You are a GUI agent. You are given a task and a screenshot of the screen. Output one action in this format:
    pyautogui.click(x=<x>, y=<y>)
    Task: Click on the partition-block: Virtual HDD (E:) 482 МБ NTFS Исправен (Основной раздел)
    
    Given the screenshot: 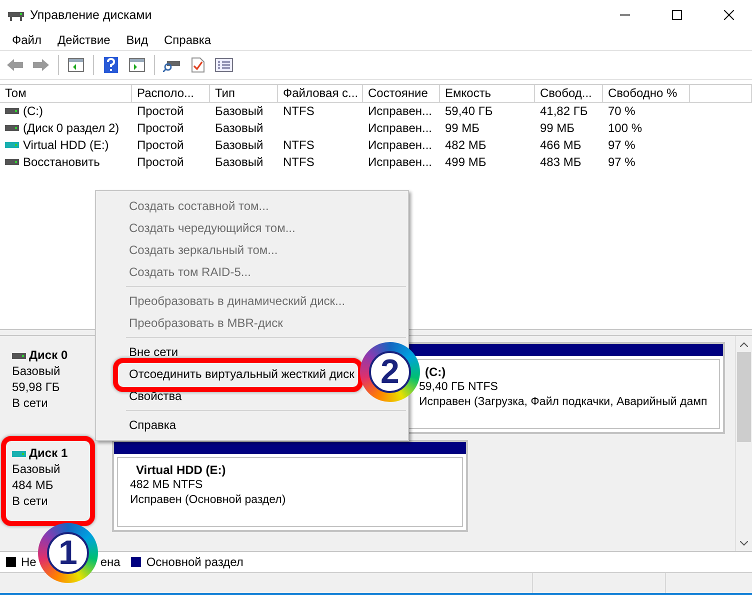 What is the action you would take?
    pyautogui.click(x=290, y=486)
    